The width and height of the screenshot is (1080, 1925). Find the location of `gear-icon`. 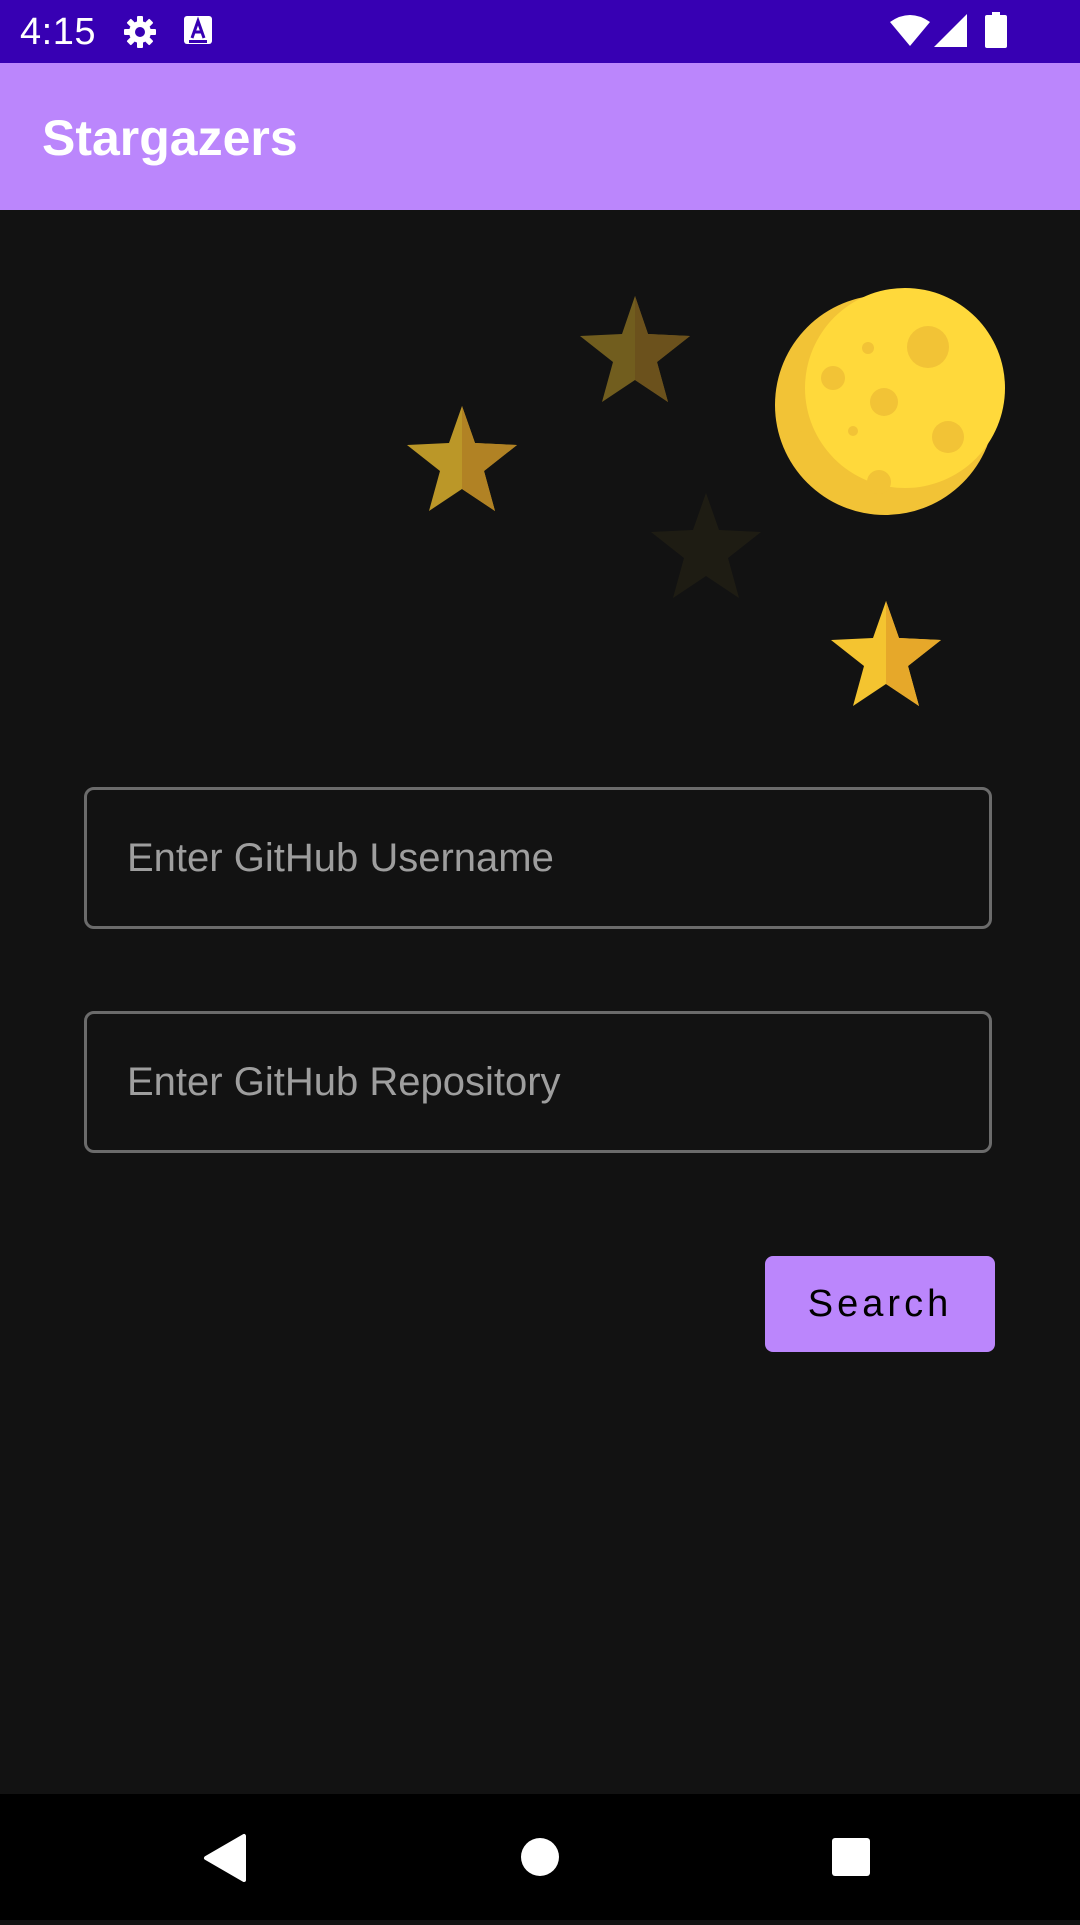

gear-icon is located at coordinates (140, 34).